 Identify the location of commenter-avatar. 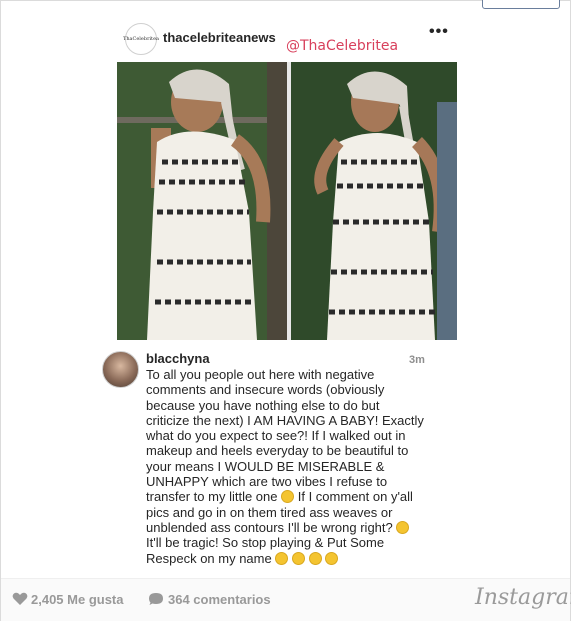
(120, 369).